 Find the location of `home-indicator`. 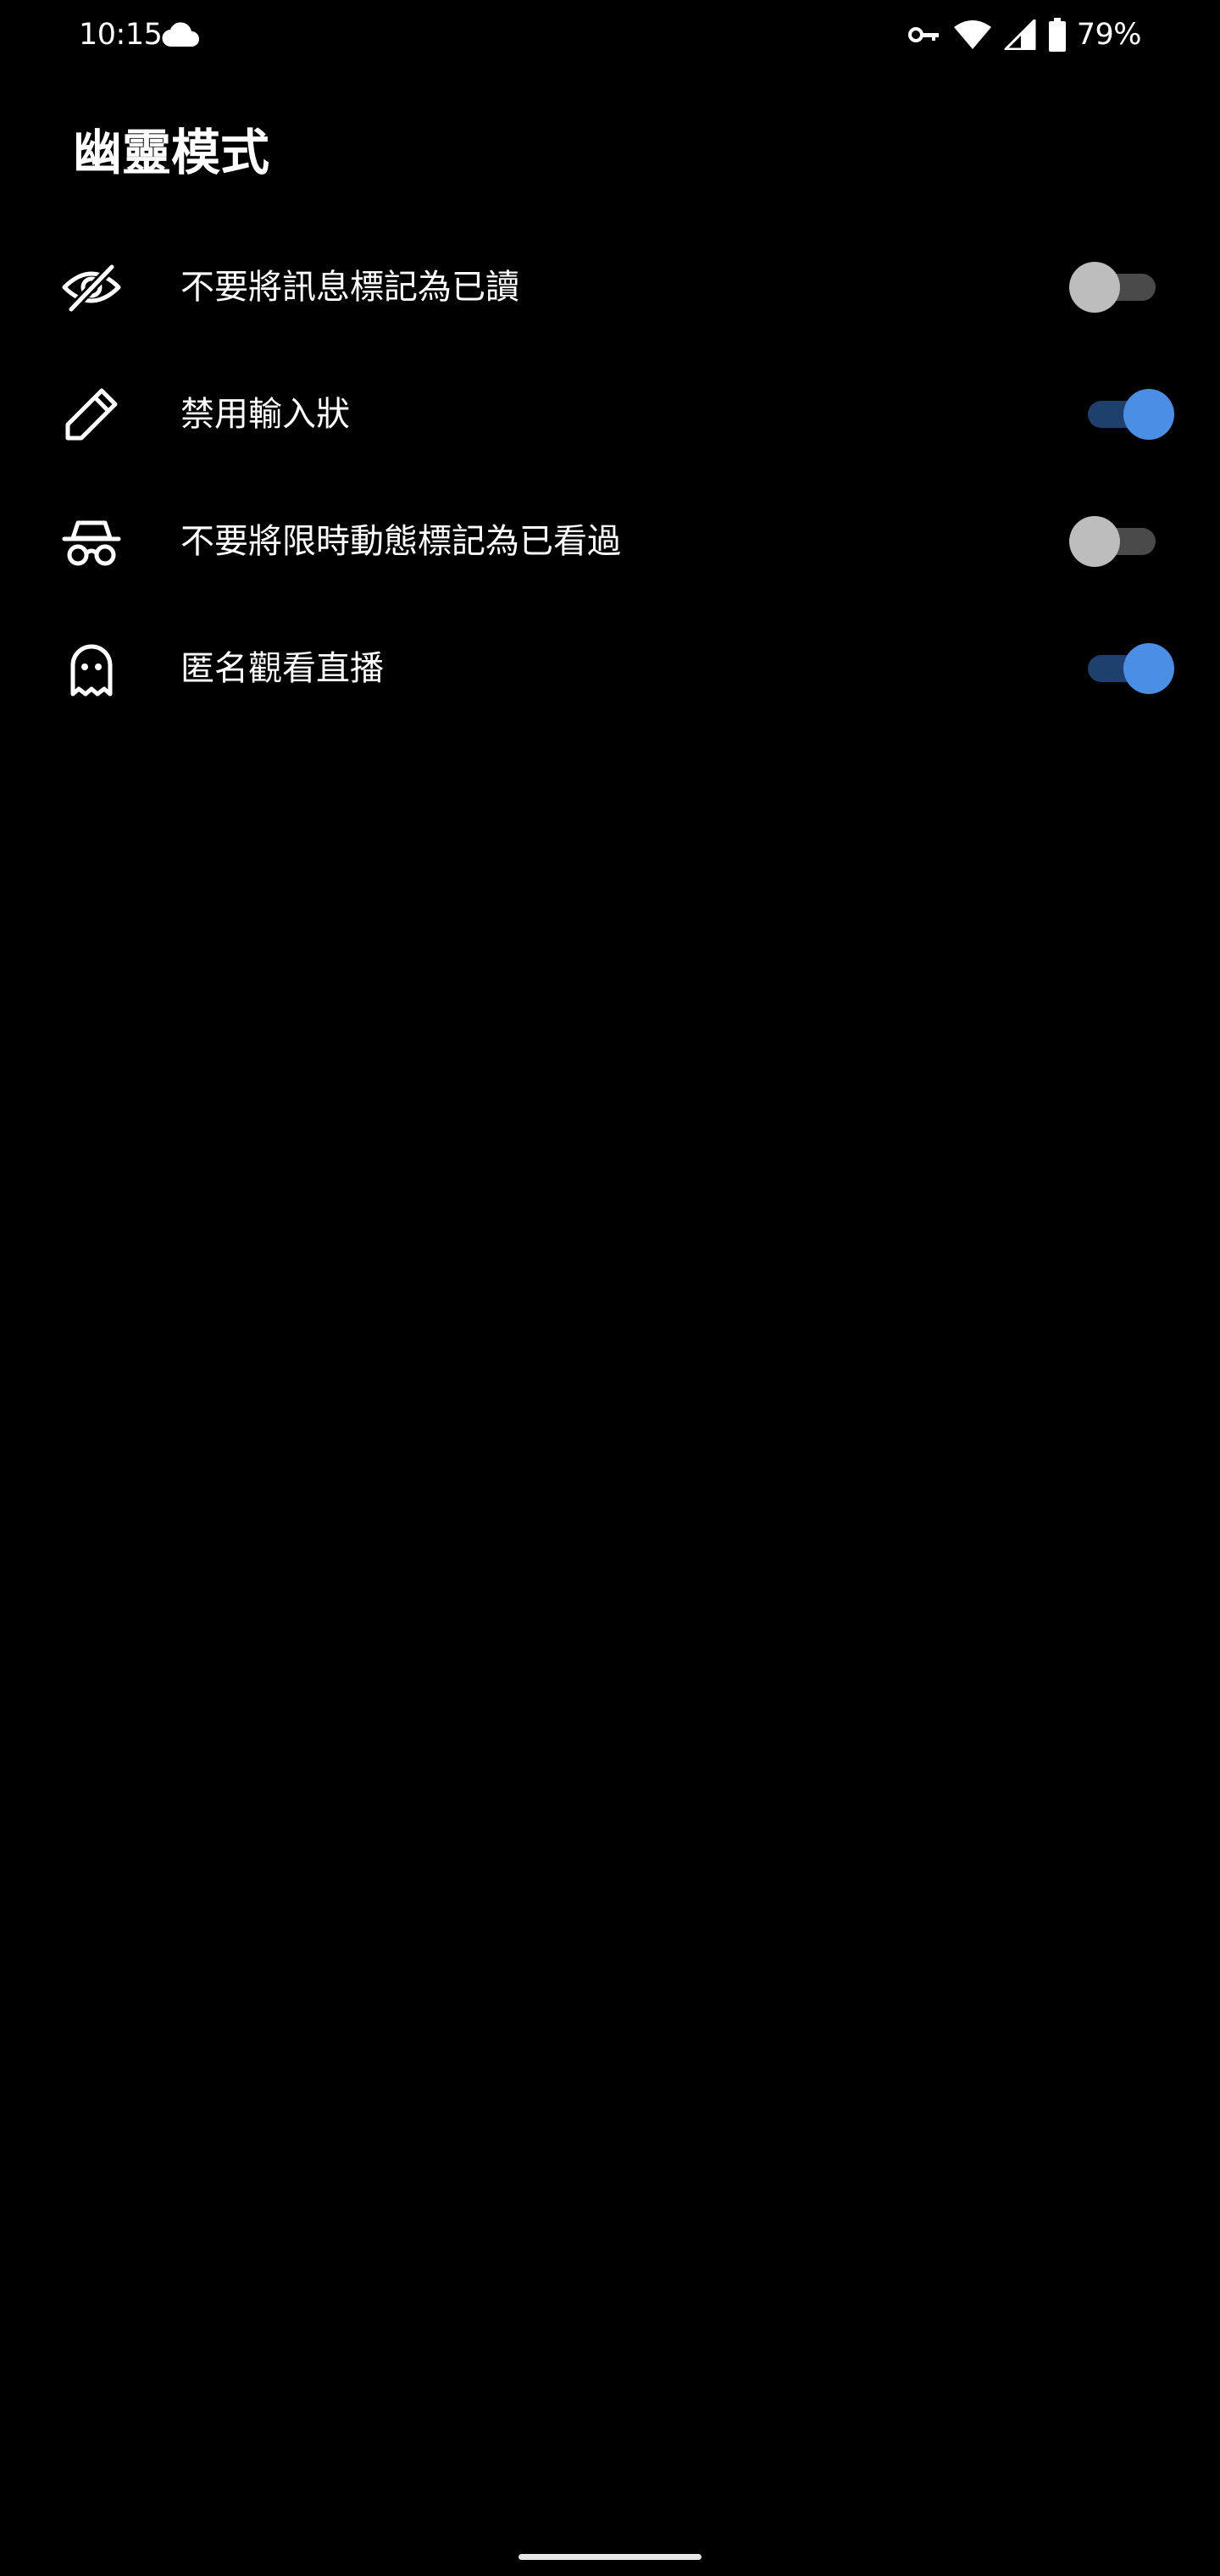

home-indicator is located at coordinates (610, 2557).